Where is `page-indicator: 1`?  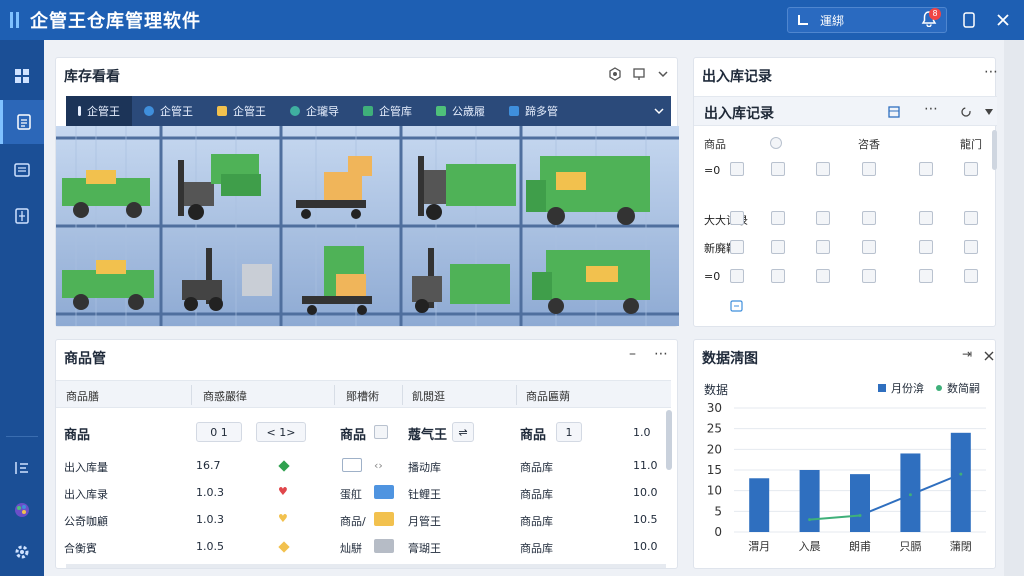 page-indicator: 1 is located at coordinates (569, 432).